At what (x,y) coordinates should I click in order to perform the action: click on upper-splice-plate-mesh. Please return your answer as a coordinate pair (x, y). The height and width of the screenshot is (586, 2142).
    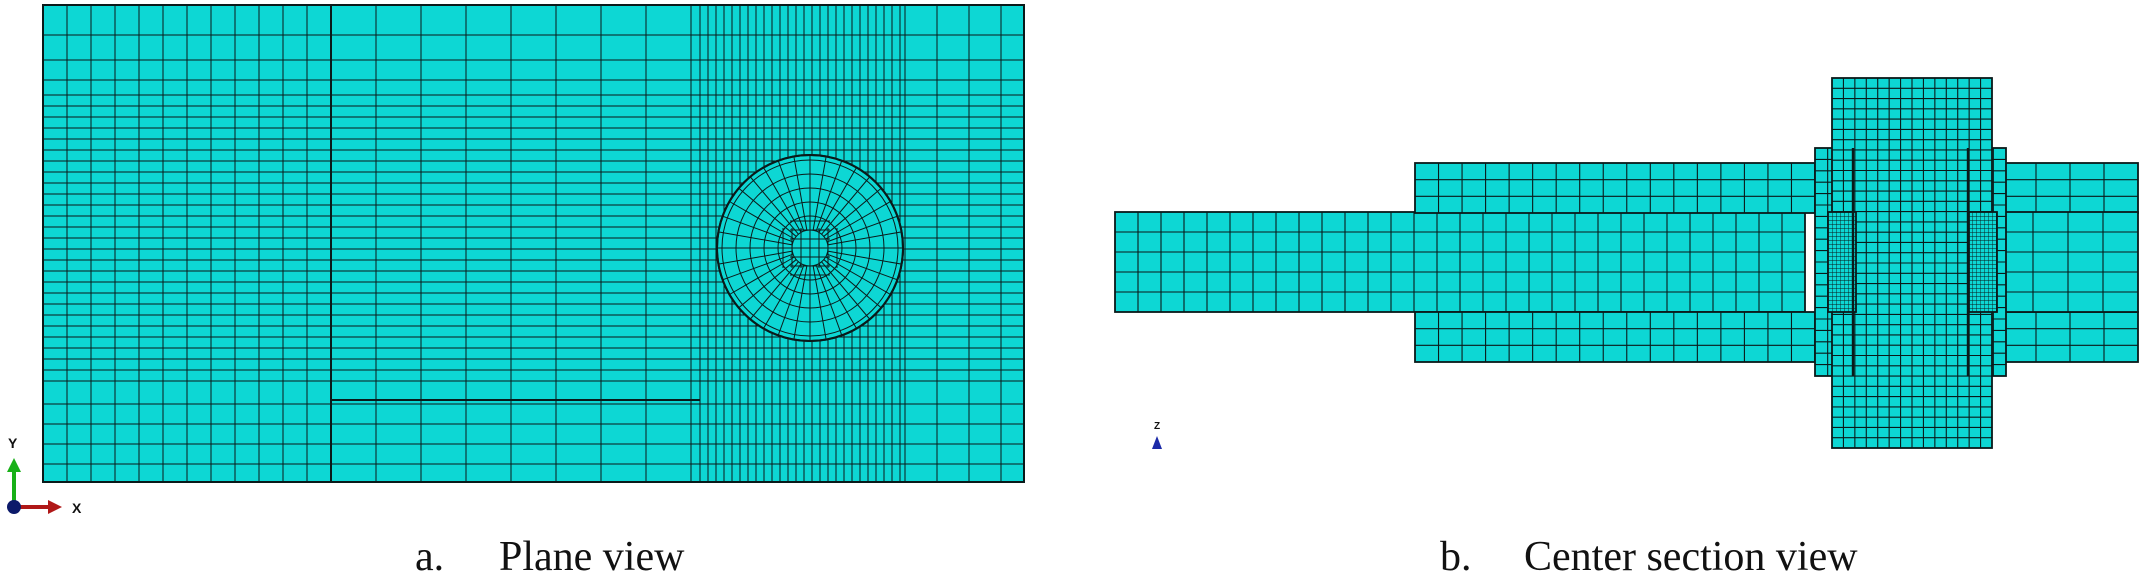
    Looking at the image, I should click on (1615, 188).